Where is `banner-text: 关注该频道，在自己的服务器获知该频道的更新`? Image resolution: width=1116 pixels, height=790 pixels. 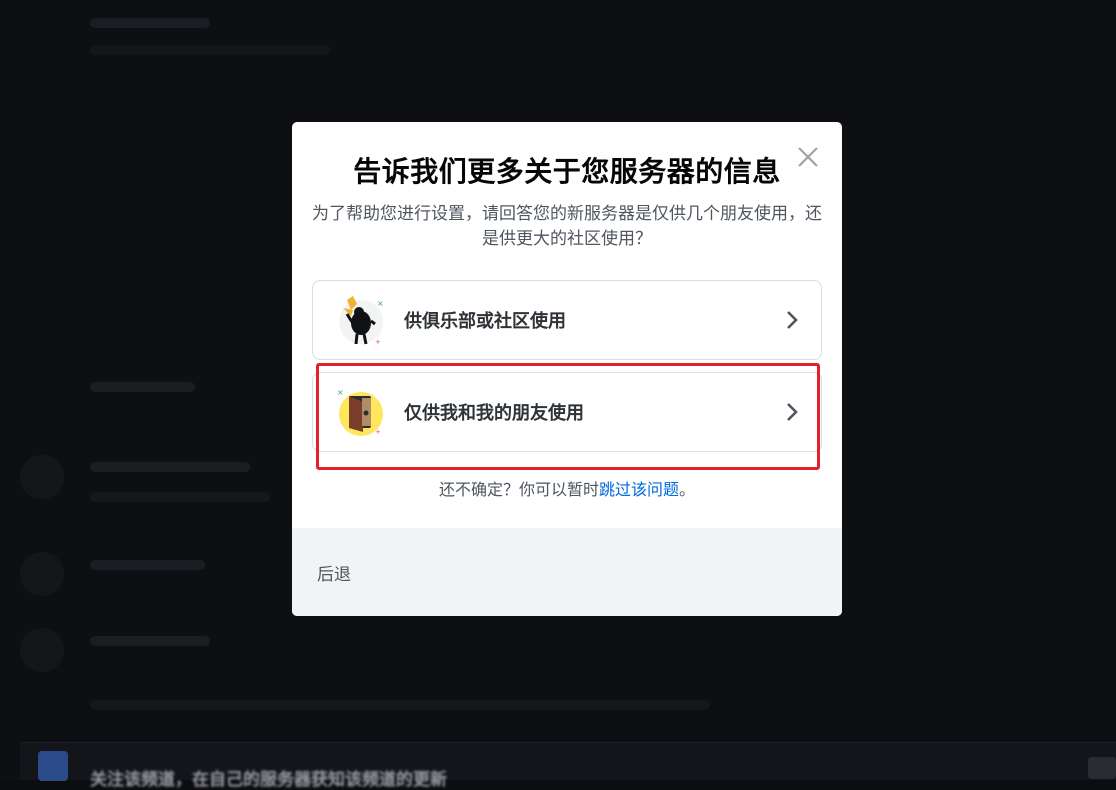 banner-text: 关注该频道，在自己的服务器获知该频道的更新 is located at coordinates (268, 780).